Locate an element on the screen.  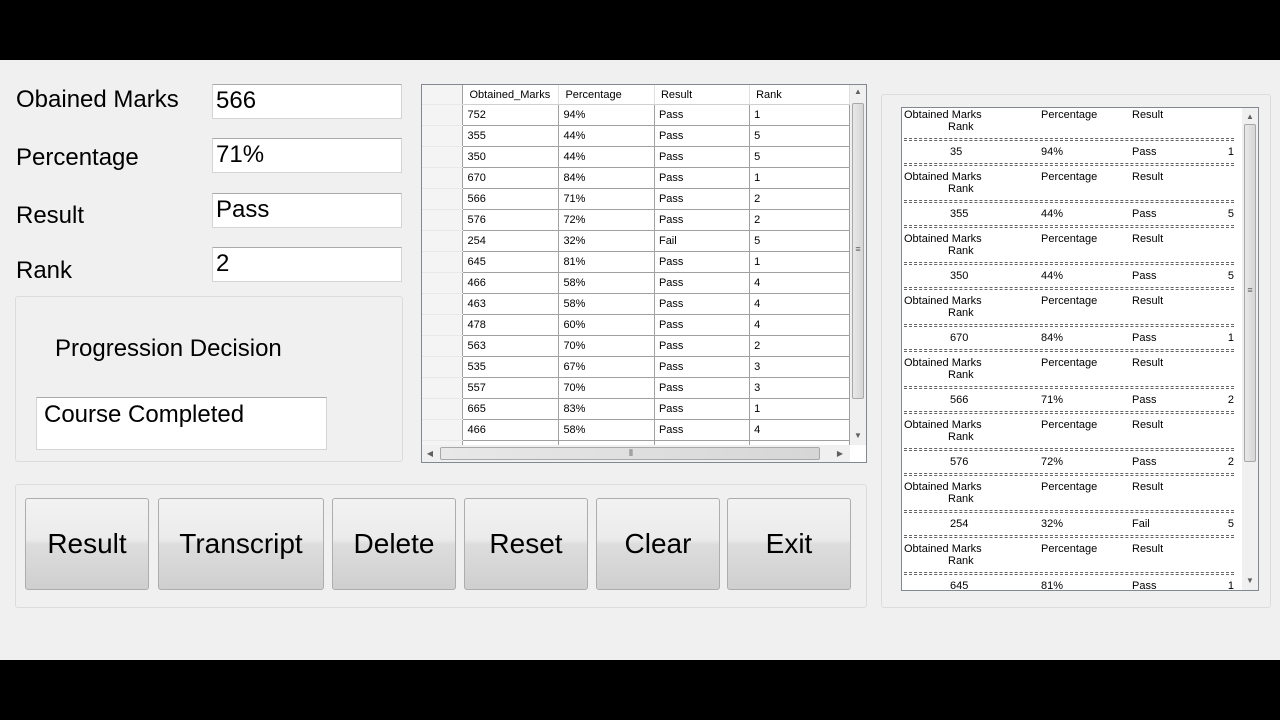
table-row: 355 44% Pass 5 is located at coordinates (636, 136).